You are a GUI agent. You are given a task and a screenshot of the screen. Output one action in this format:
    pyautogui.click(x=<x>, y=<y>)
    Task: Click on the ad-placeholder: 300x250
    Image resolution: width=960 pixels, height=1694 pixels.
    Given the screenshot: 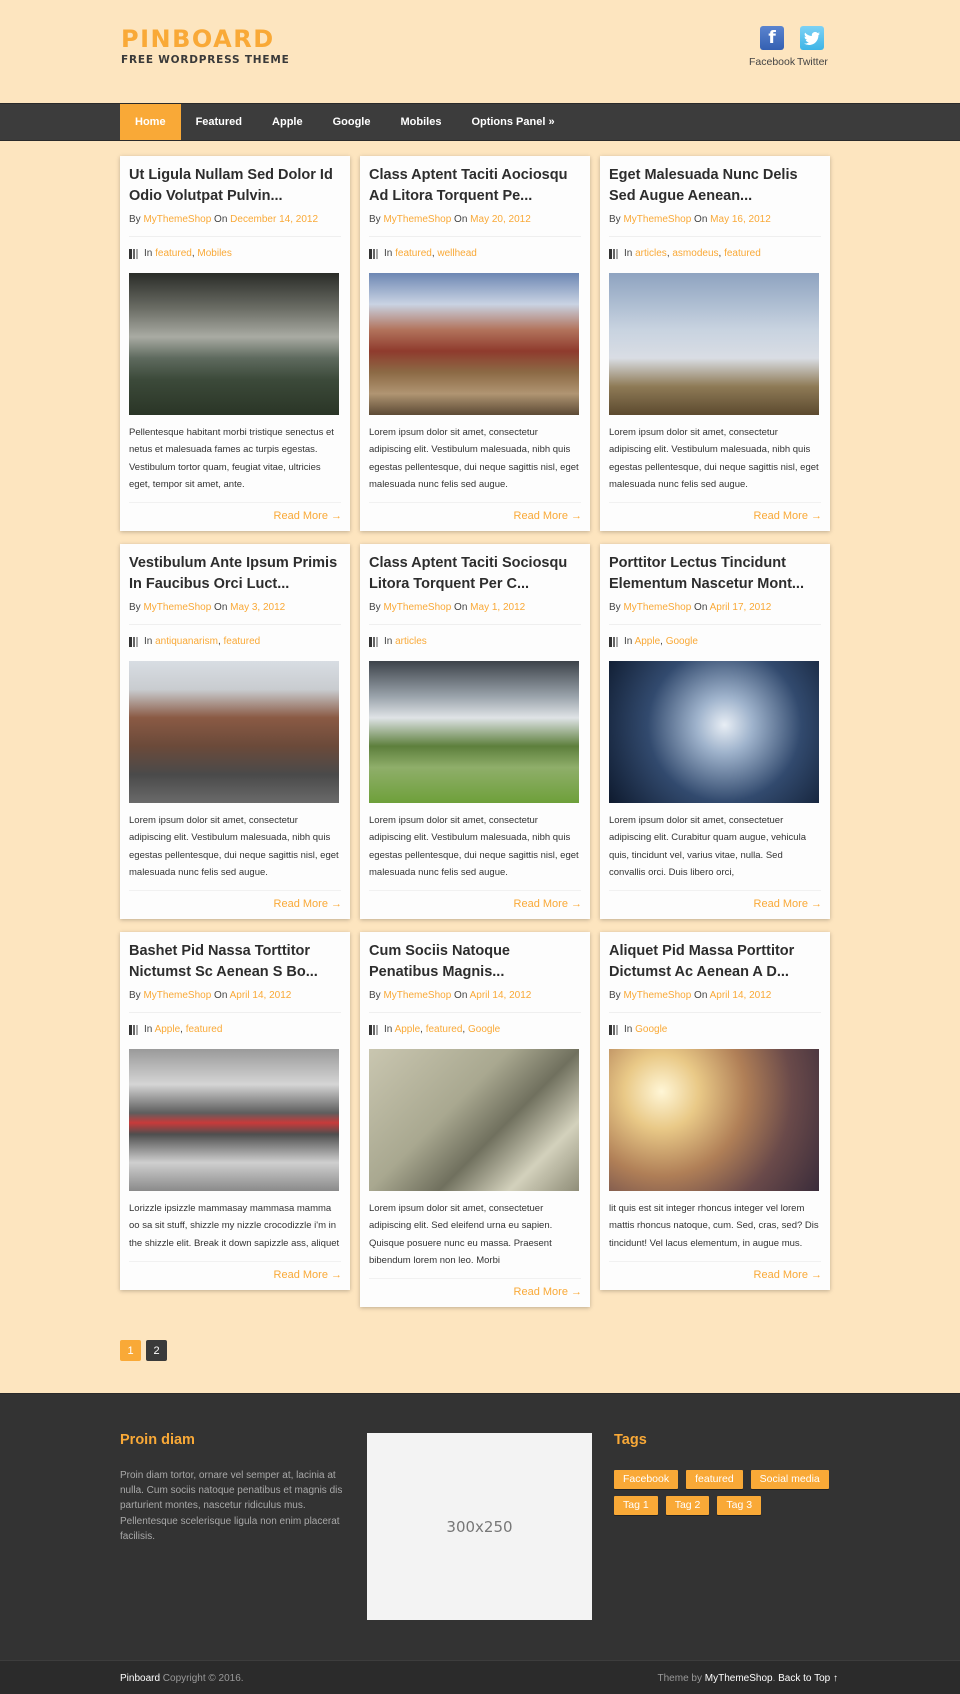 What is the action you would take?
    pyautogui.click(x=479, y=1526)
    